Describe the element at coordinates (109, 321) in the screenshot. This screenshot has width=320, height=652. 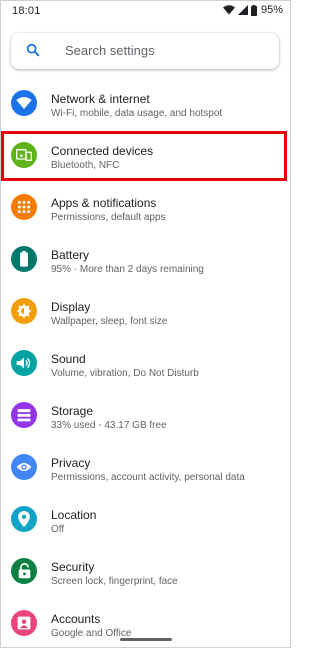
I see `item-subtitle: Wallpaper, sleep, font size` at that location.